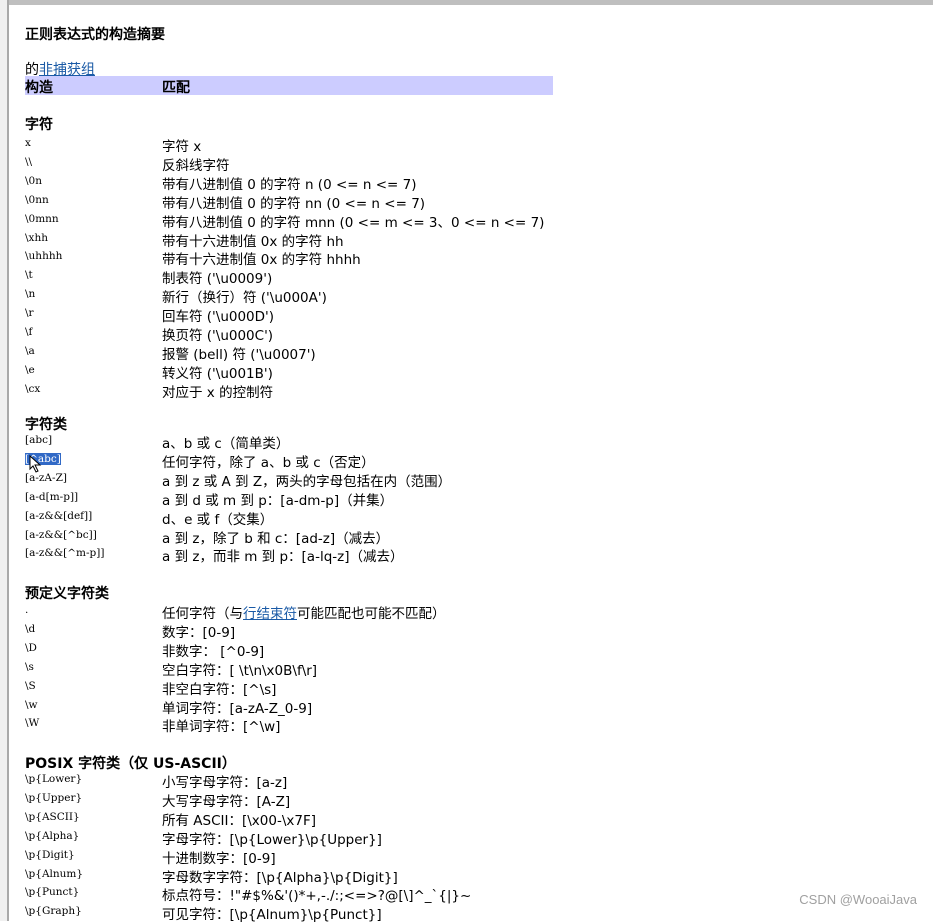 This screenshot has width=933, height=923. I want to click on construct-cell: \n, so click(30, 294).